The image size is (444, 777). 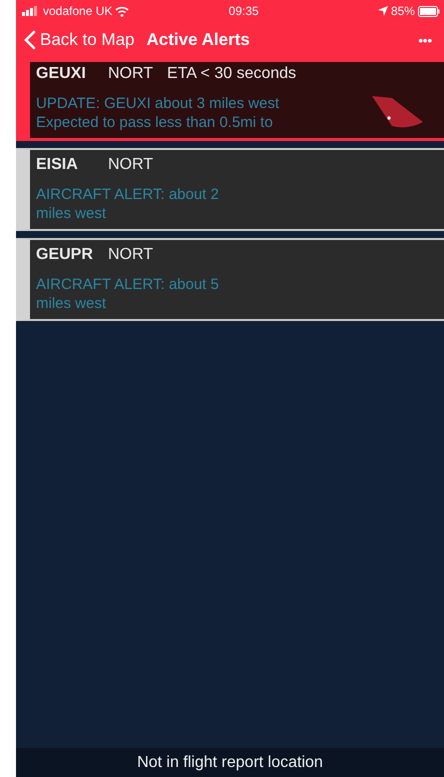 I want to click on alert-card: GEUPR NORT AIRCRAFT ALERT: about 5 miles west, so click(x=230, y=279).